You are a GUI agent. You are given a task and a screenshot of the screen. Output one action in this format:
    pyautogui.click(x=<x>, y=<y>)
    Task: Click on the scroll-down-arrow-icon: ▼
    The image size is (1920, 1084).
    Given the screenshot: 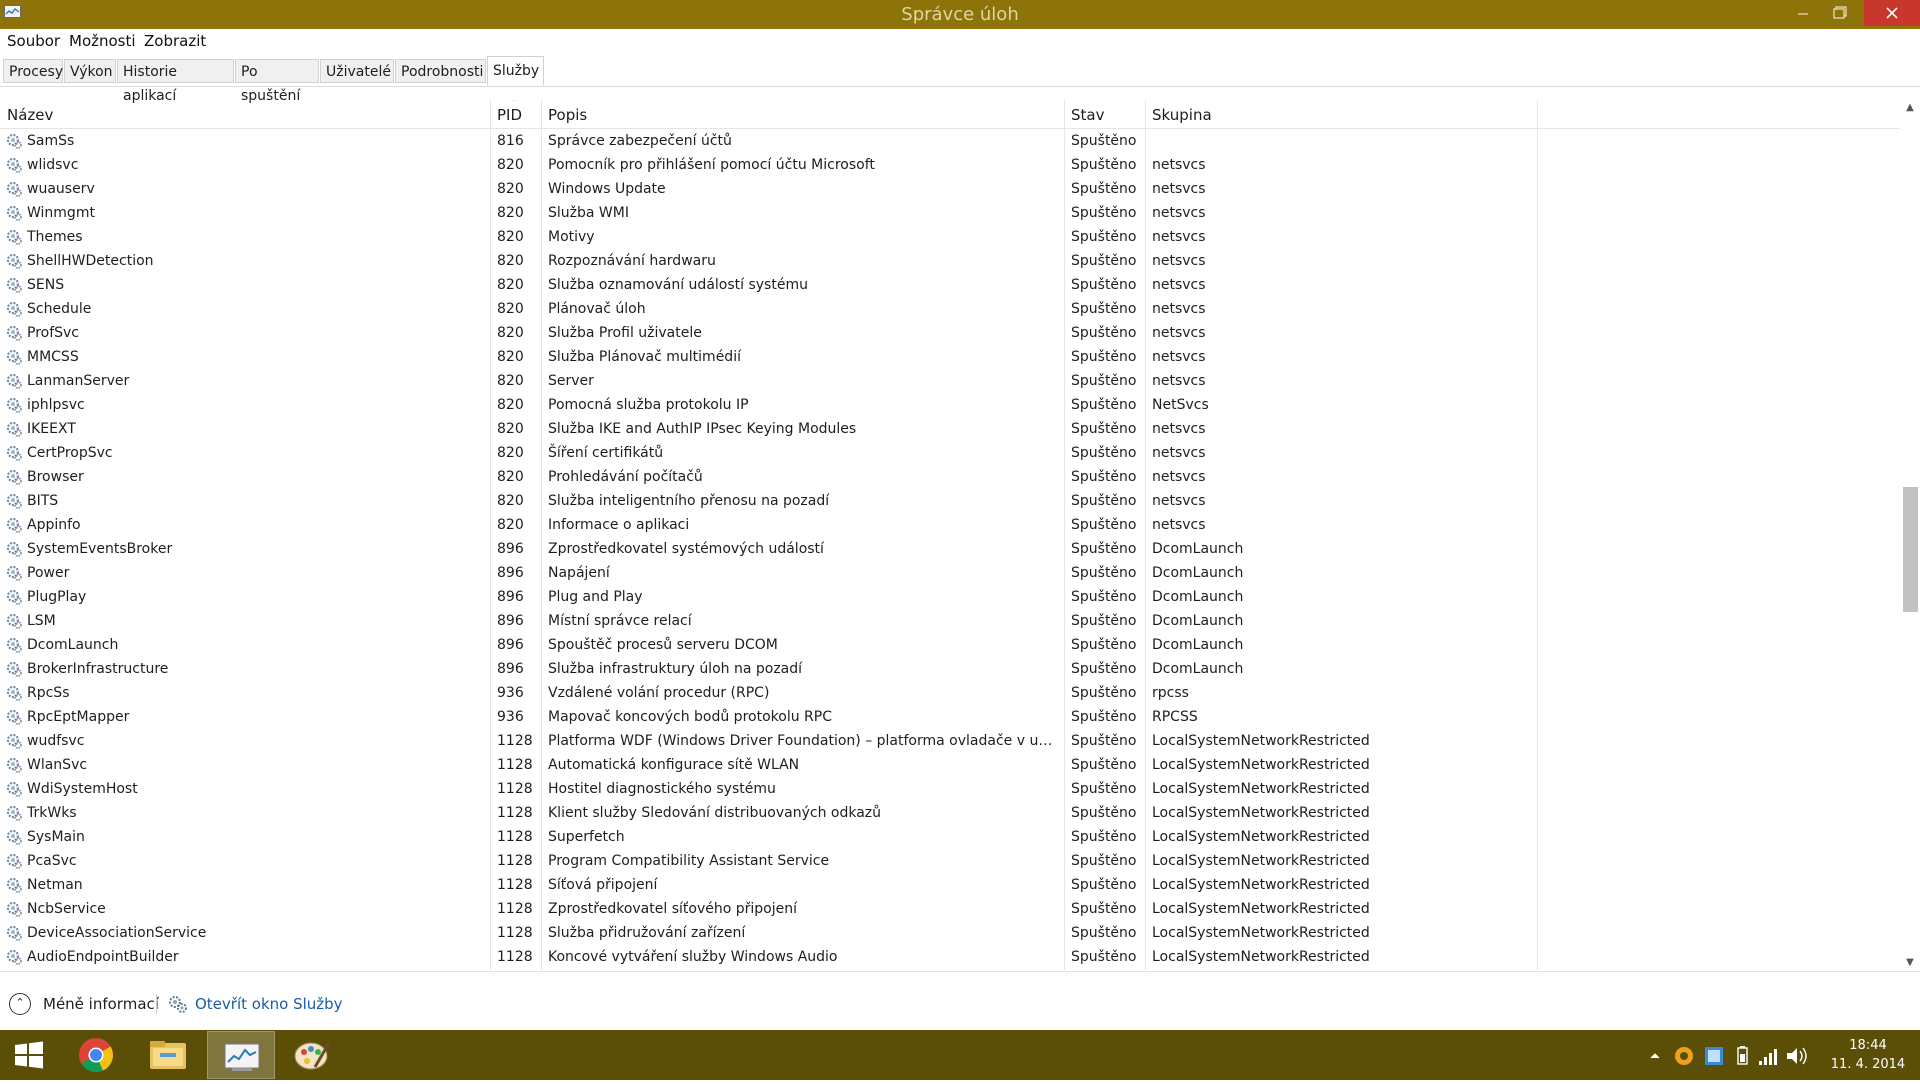 What is the action you would take?
    pyautogui.click(x=1910, y=962)
    